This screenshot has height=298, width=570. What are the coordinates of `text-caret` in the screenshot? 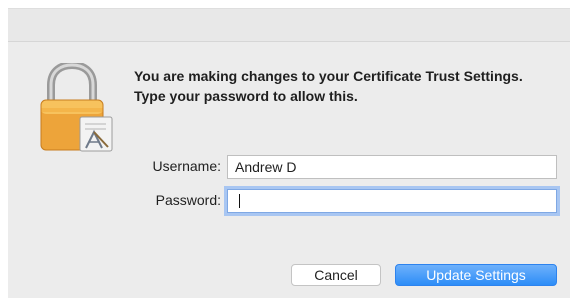 It's located at (239, 201).